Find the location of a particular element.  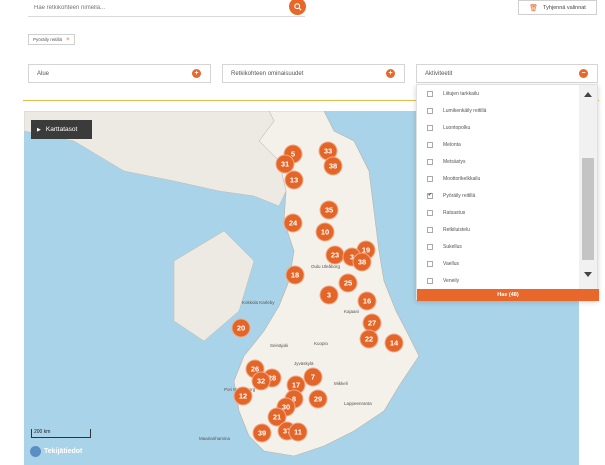

search-results-button: Hae (48) is located at coordinates (508, 295).